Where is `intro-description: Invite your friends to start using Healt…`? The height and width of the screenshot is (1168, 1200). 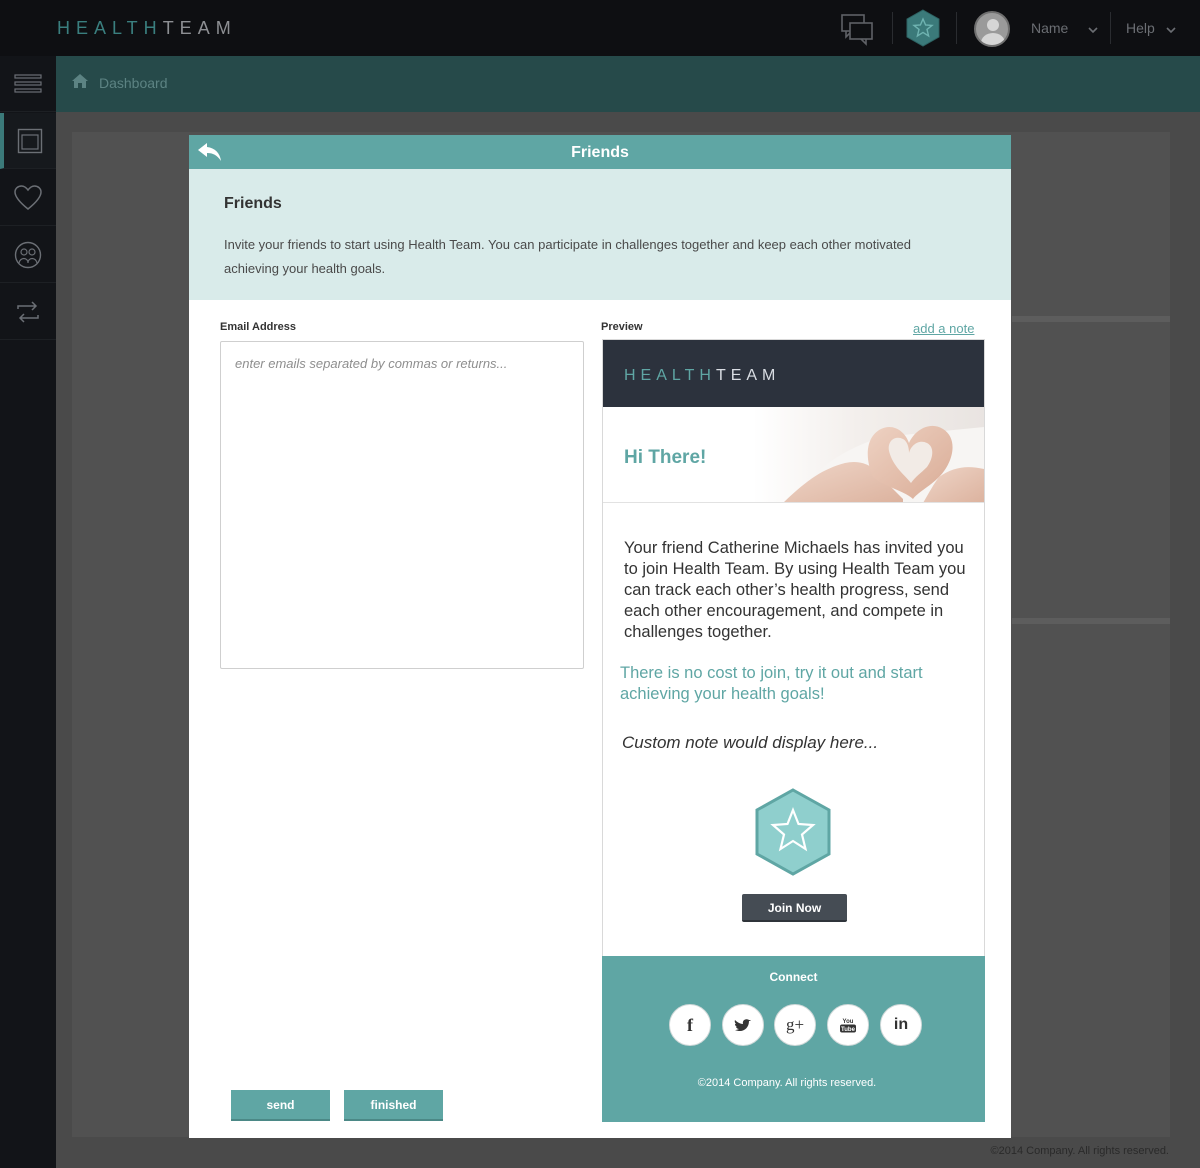 intro-description: Invite your friends to start using Healt… is located at coordinates (568, 256).